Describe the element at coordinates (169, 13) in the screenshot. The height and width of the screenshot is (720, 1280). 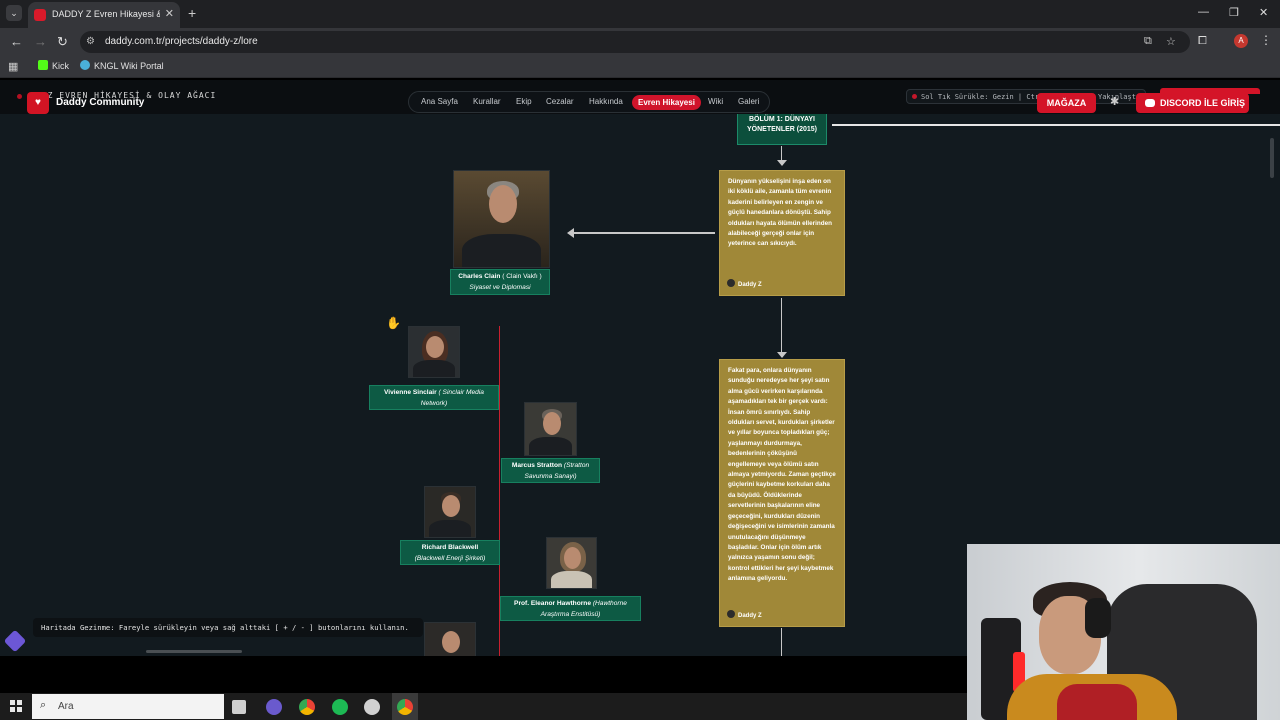
I see `close-tab-icon: ✕` at that location.